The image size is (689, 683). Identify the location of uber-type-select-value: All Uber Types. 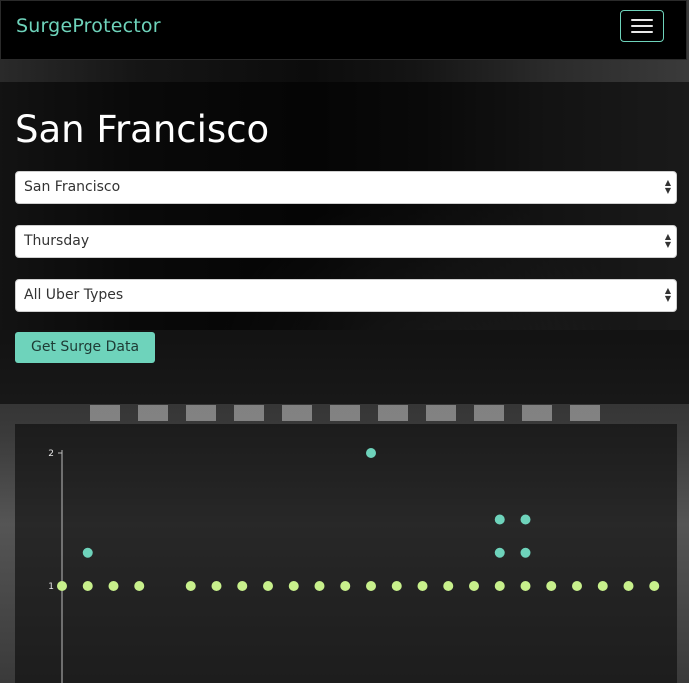
(74, 295).